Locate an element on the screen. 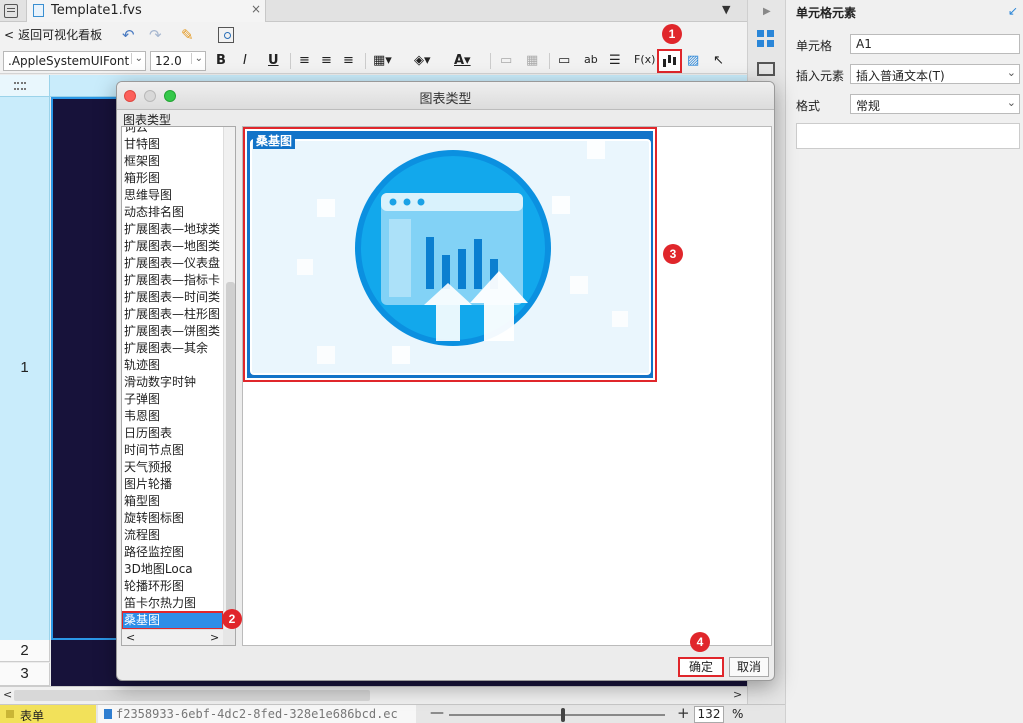  card-background: 桑基图 is located at coordinates (450, 254).